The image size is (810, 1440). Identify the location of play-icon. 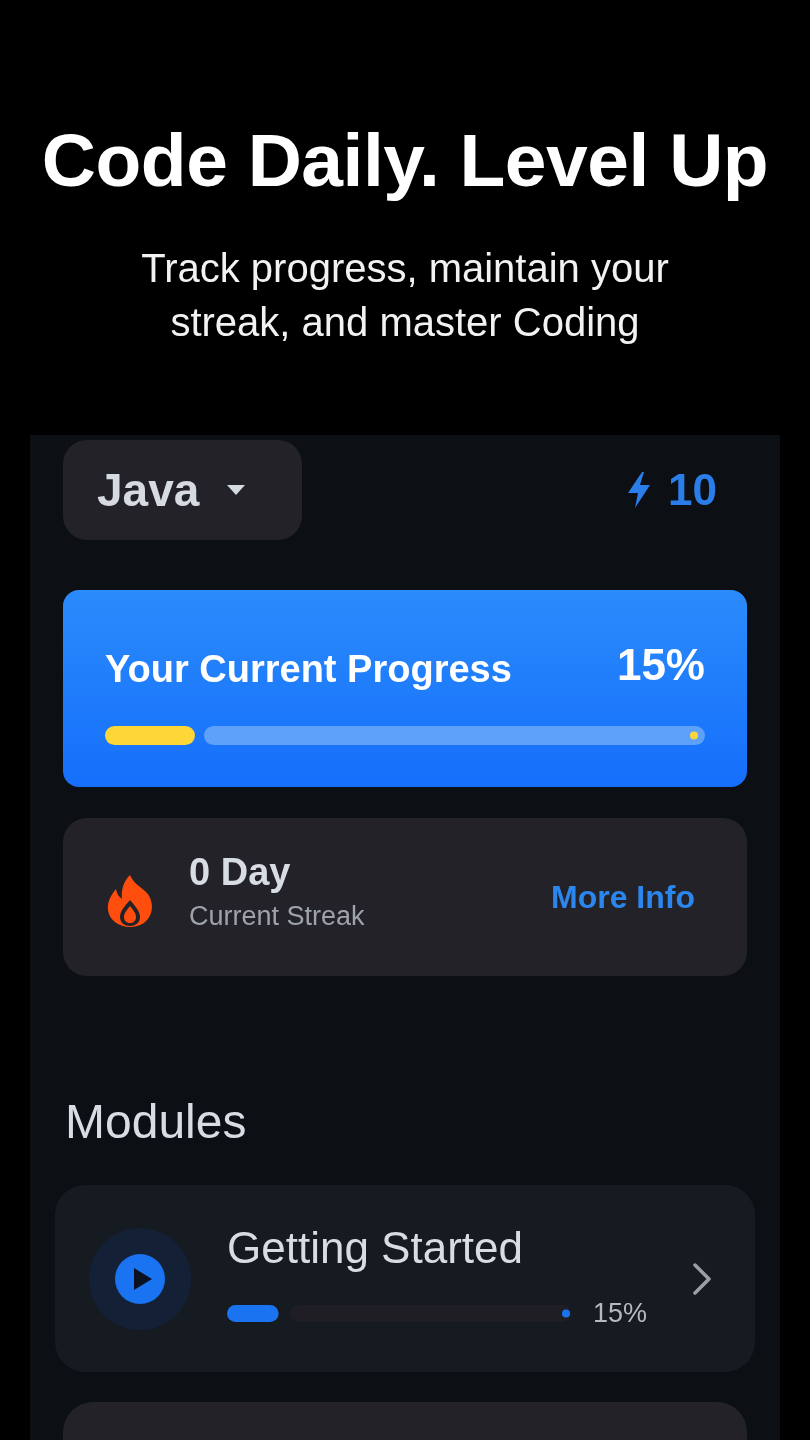
(140, 1278).